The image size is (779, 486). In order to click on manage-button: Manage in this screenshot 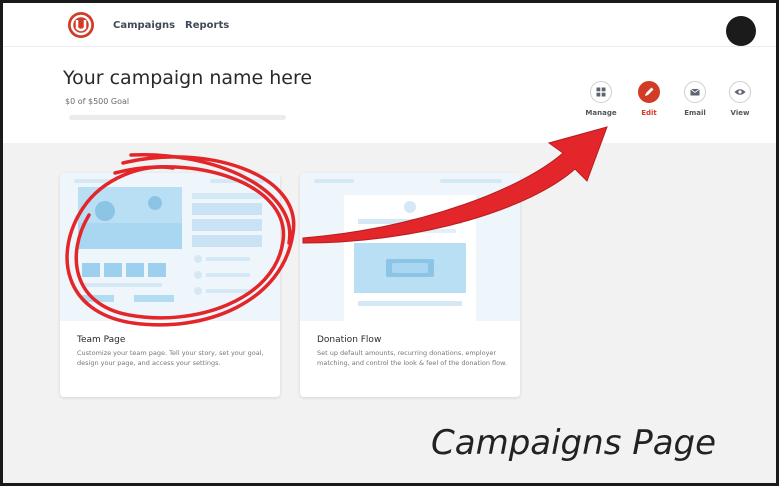, I will do `click(601, 99)`.